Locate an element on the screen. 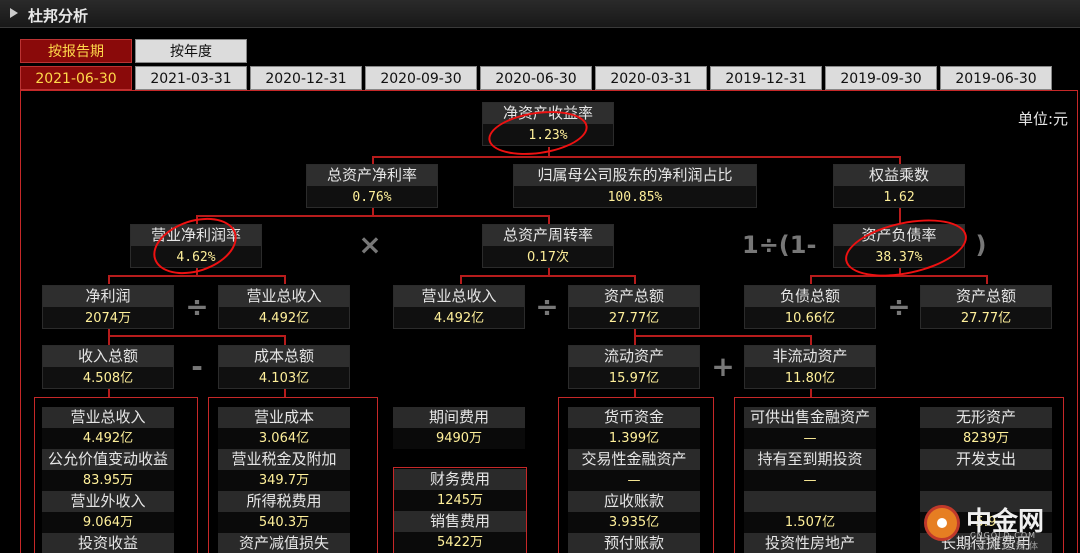 This screenshot has width=1080, height=553. detail-item: 公允价值变动收益 83.95万 is located at coordinates (108, 470).